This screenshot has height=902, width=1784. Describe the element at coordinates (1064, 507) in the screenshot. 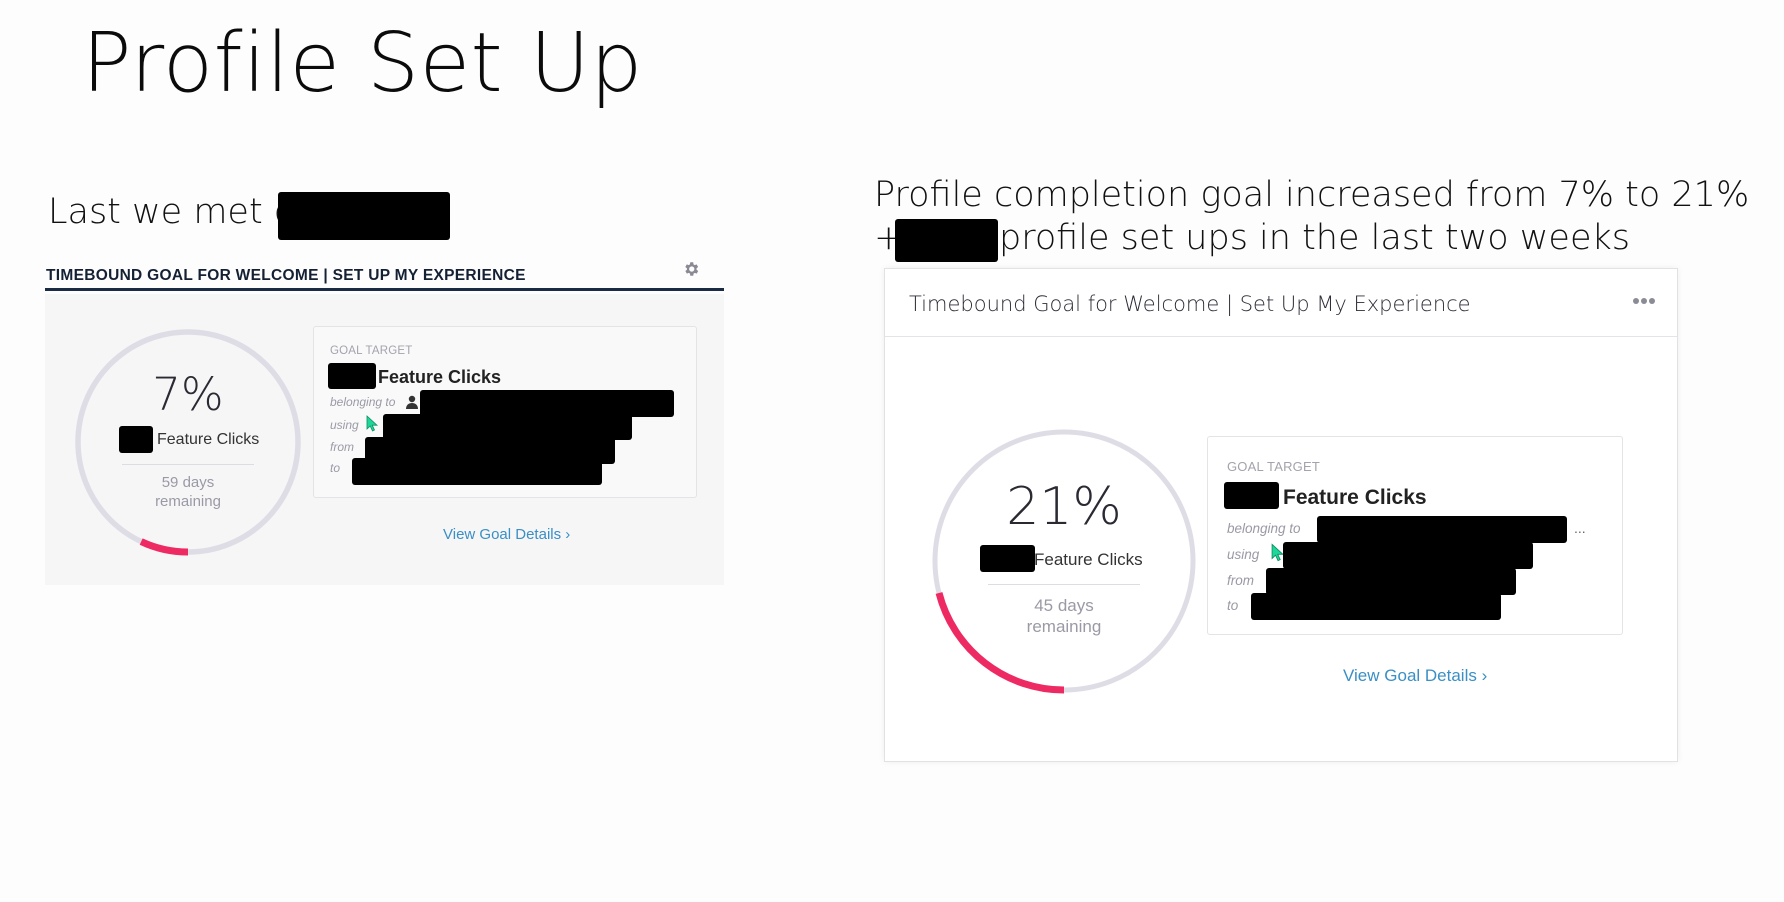

I see `percent-complete: 21%` at that location.